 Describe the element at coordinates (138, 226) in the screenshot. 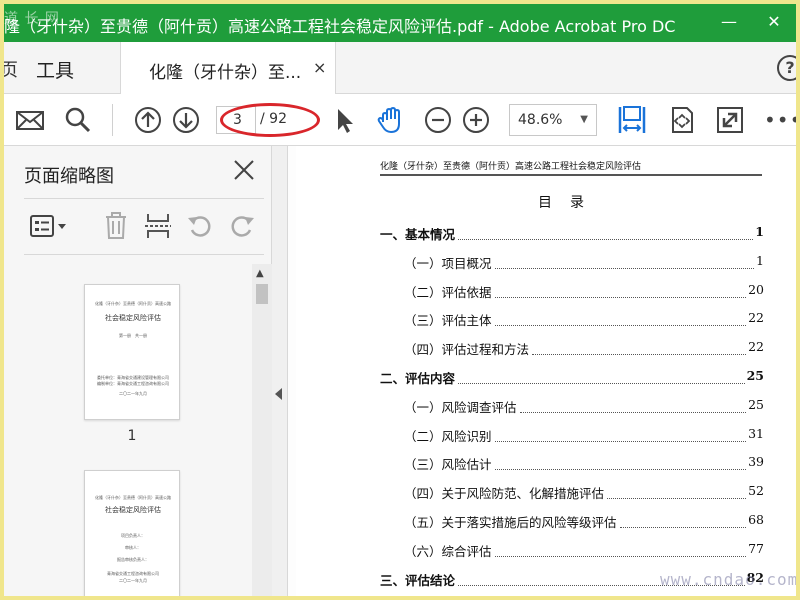

I see `thumbnail-tools` at that location.